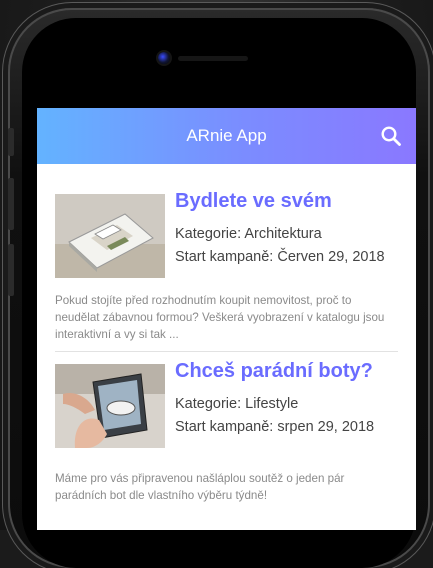  I want to click on earpiece-speaker, so click(213, 58).